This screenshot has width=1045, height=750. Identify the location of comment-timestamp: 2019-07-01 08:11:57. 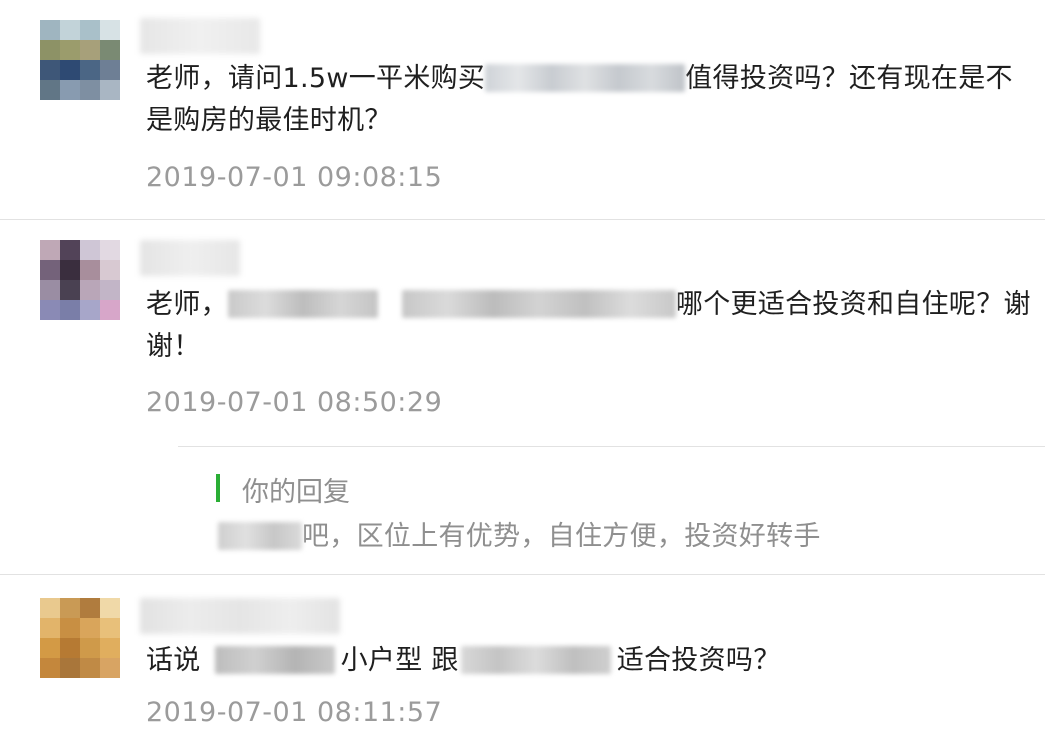
(294, 712).